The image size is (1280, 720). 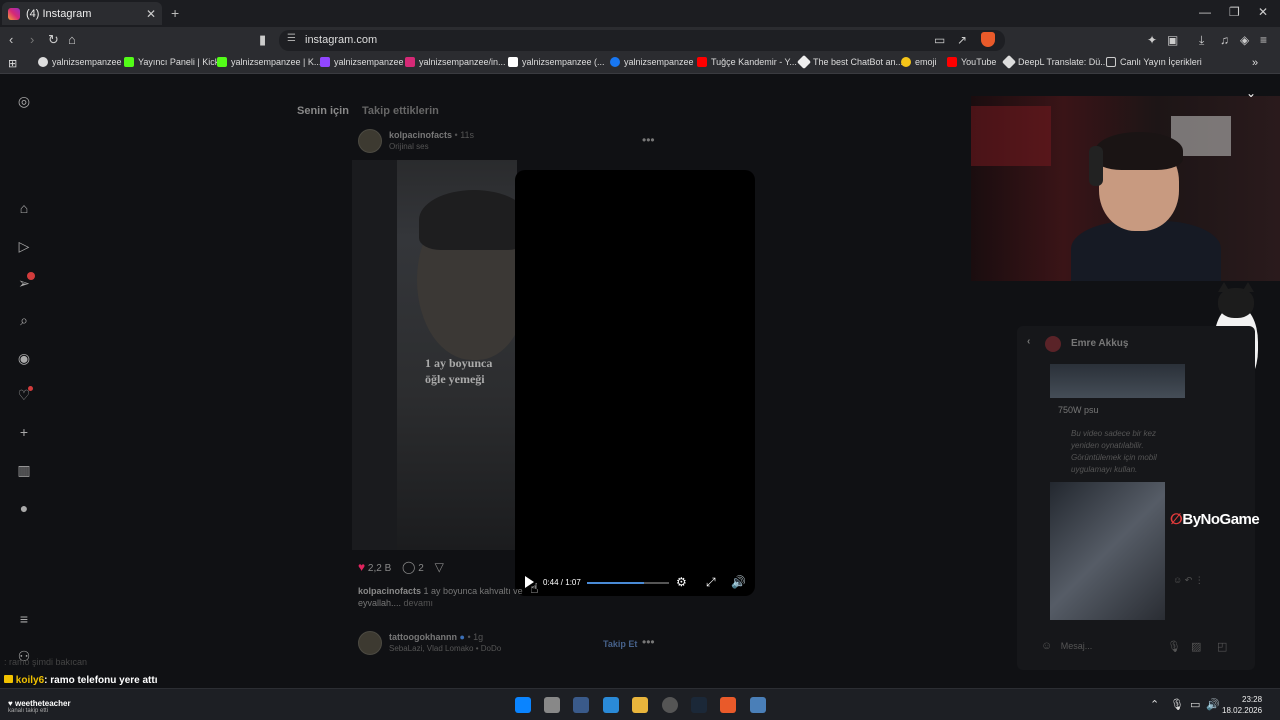 I want to click on clock: 23:28 18.02.2026, so click(x=1242, y=705).